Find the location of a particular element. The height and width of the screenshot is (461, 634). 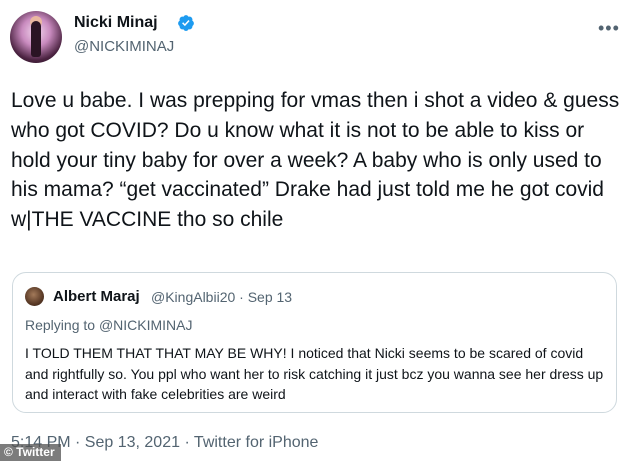

image-credit: © Twitter is located at coordinates (30, 452).